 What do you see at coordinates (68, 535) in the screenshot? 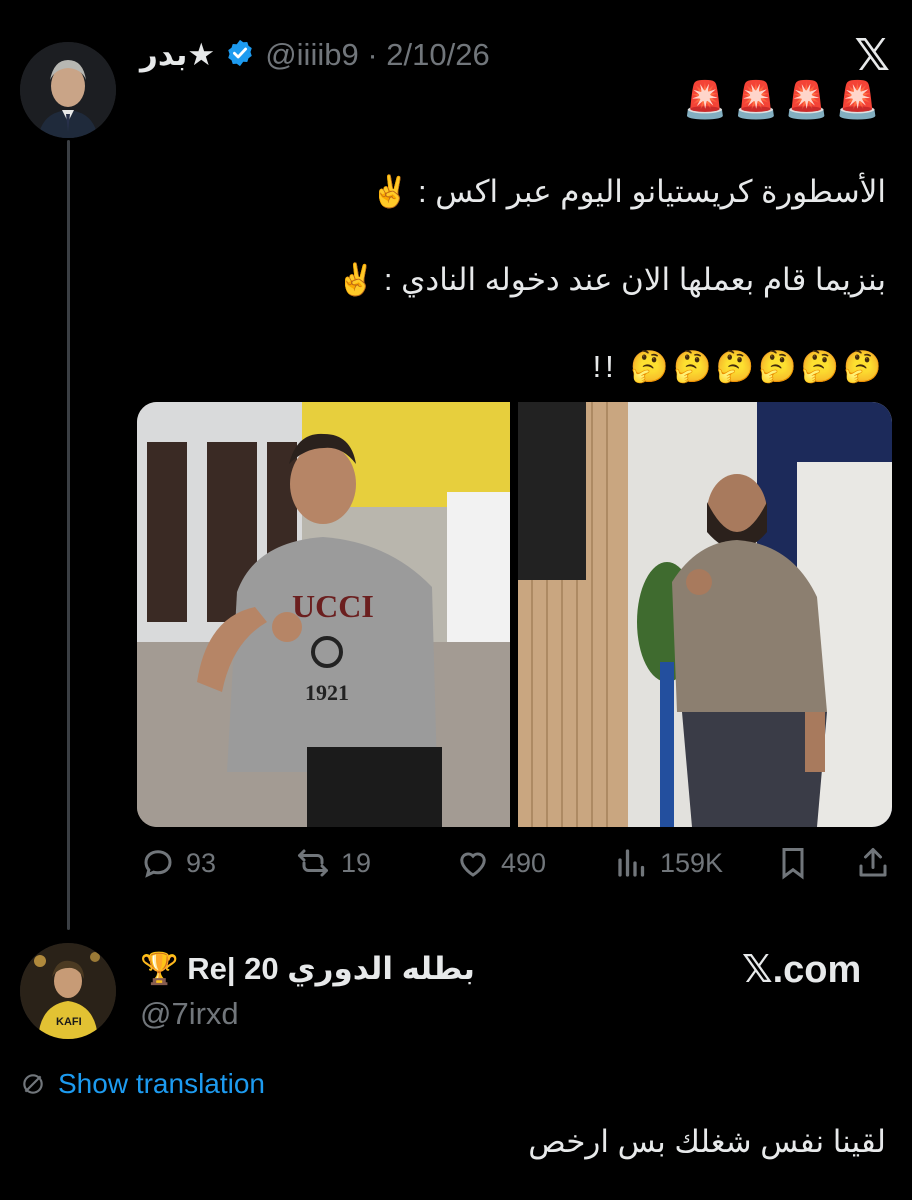
I see `thread-connector-line` at bounding box center [68, 535].